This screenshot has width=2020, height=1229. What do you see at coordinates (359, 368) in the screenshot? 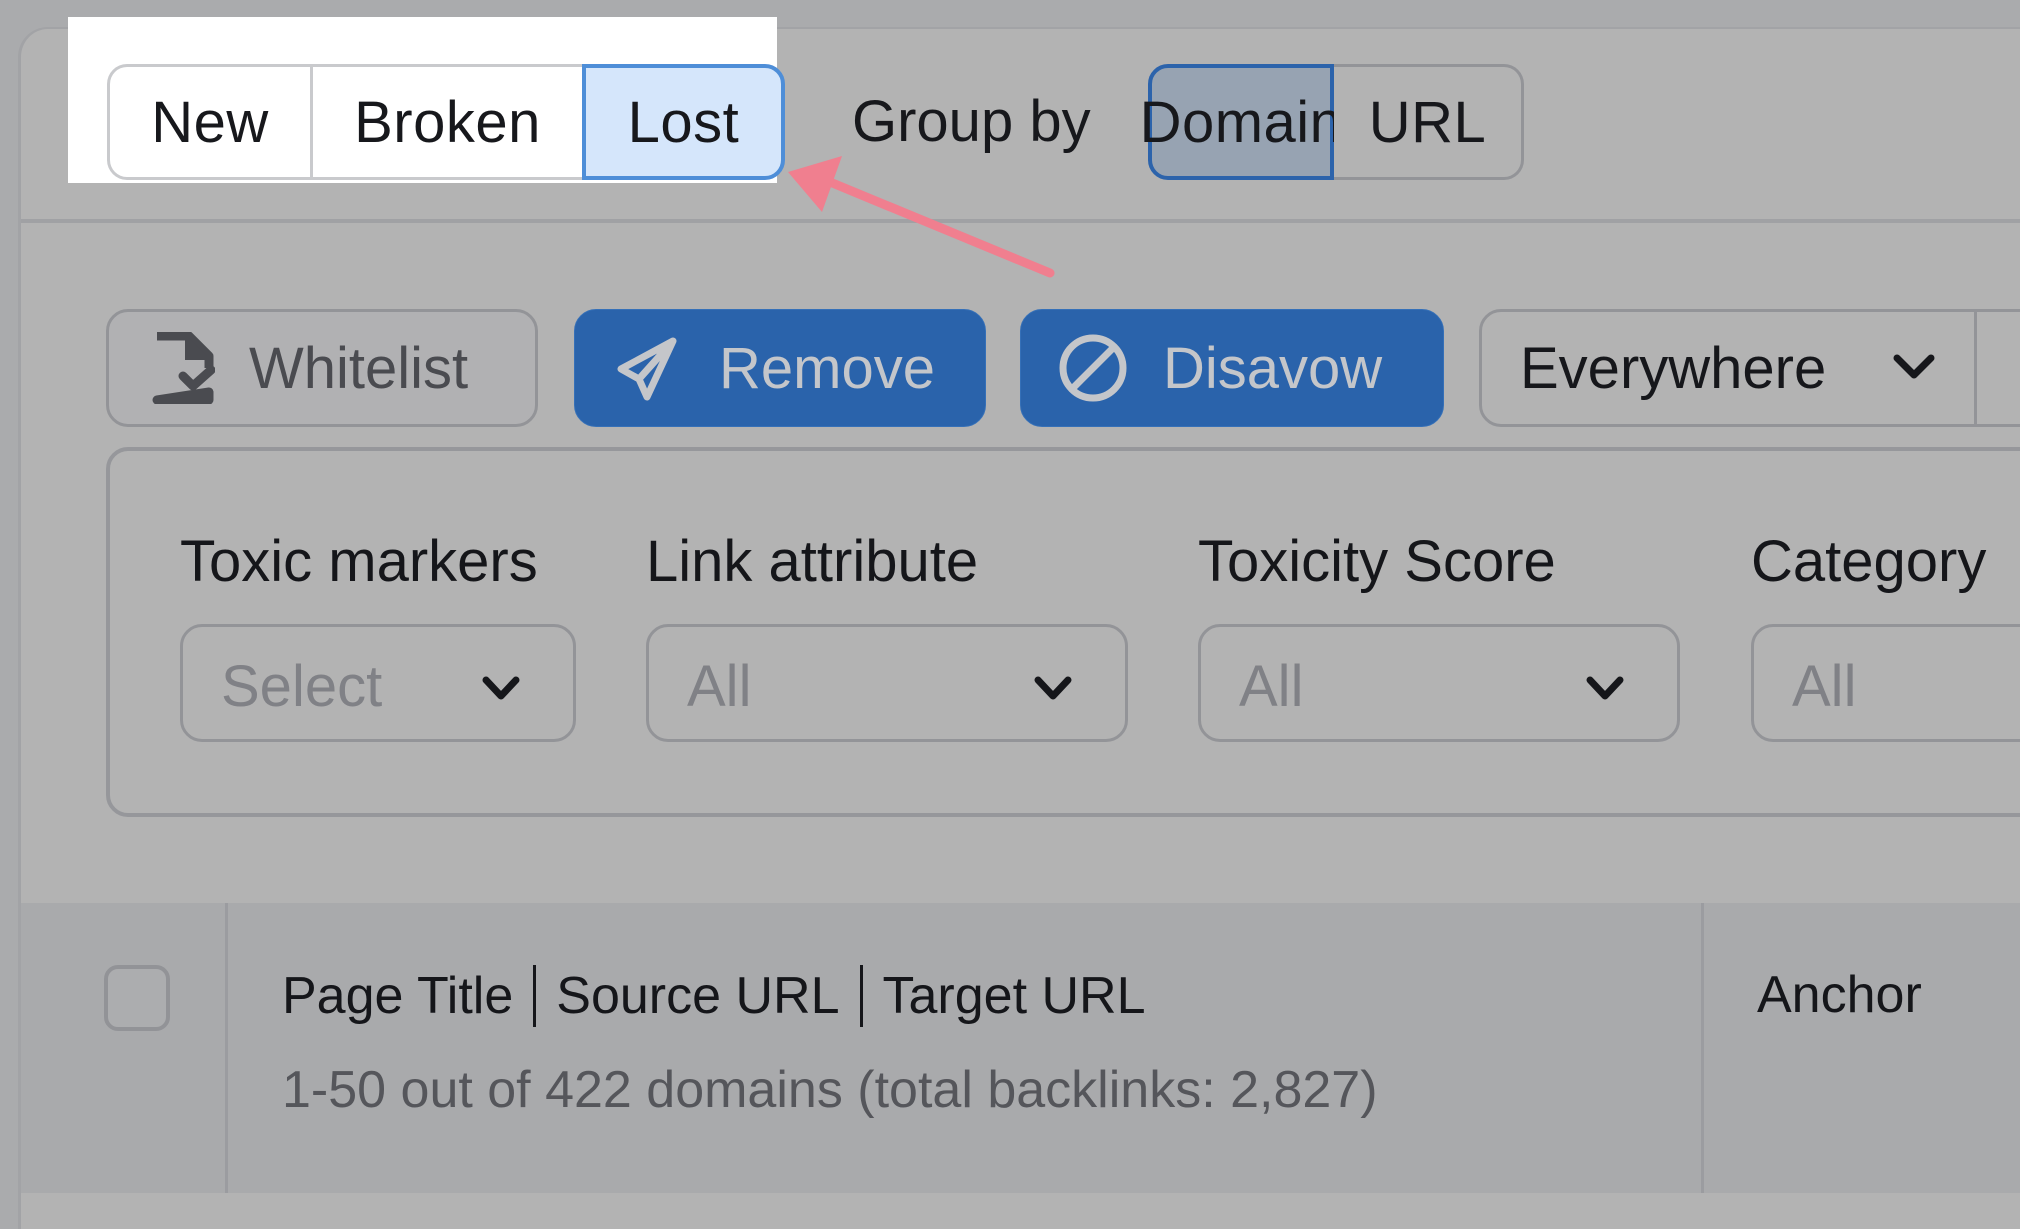
I see `whitelist-label: Whitelist` at bounding box center [359, 368].